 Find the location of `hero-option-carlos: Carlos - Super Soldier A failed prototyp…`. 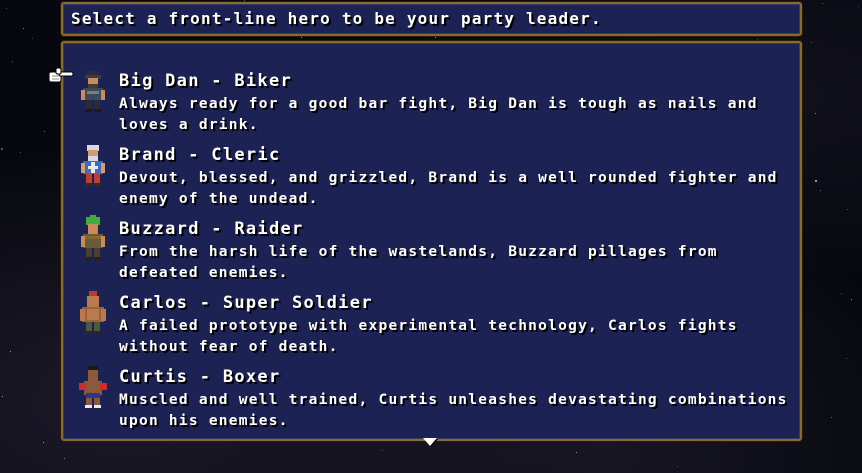

hero-option-carlos: Carlos - Super Soldier A failed prototyp… is located at coordinates (431, 315).